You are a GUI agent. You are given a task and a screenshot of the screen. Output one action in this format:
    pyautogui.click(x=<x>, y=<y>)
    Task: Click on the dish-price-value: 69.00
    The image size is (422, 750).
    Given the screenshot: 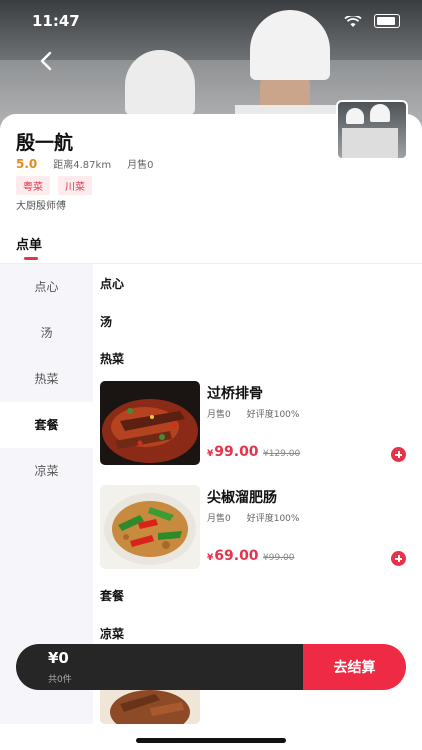 What is the action you would take?
    pyautogui.click(x=236, y=556)
    